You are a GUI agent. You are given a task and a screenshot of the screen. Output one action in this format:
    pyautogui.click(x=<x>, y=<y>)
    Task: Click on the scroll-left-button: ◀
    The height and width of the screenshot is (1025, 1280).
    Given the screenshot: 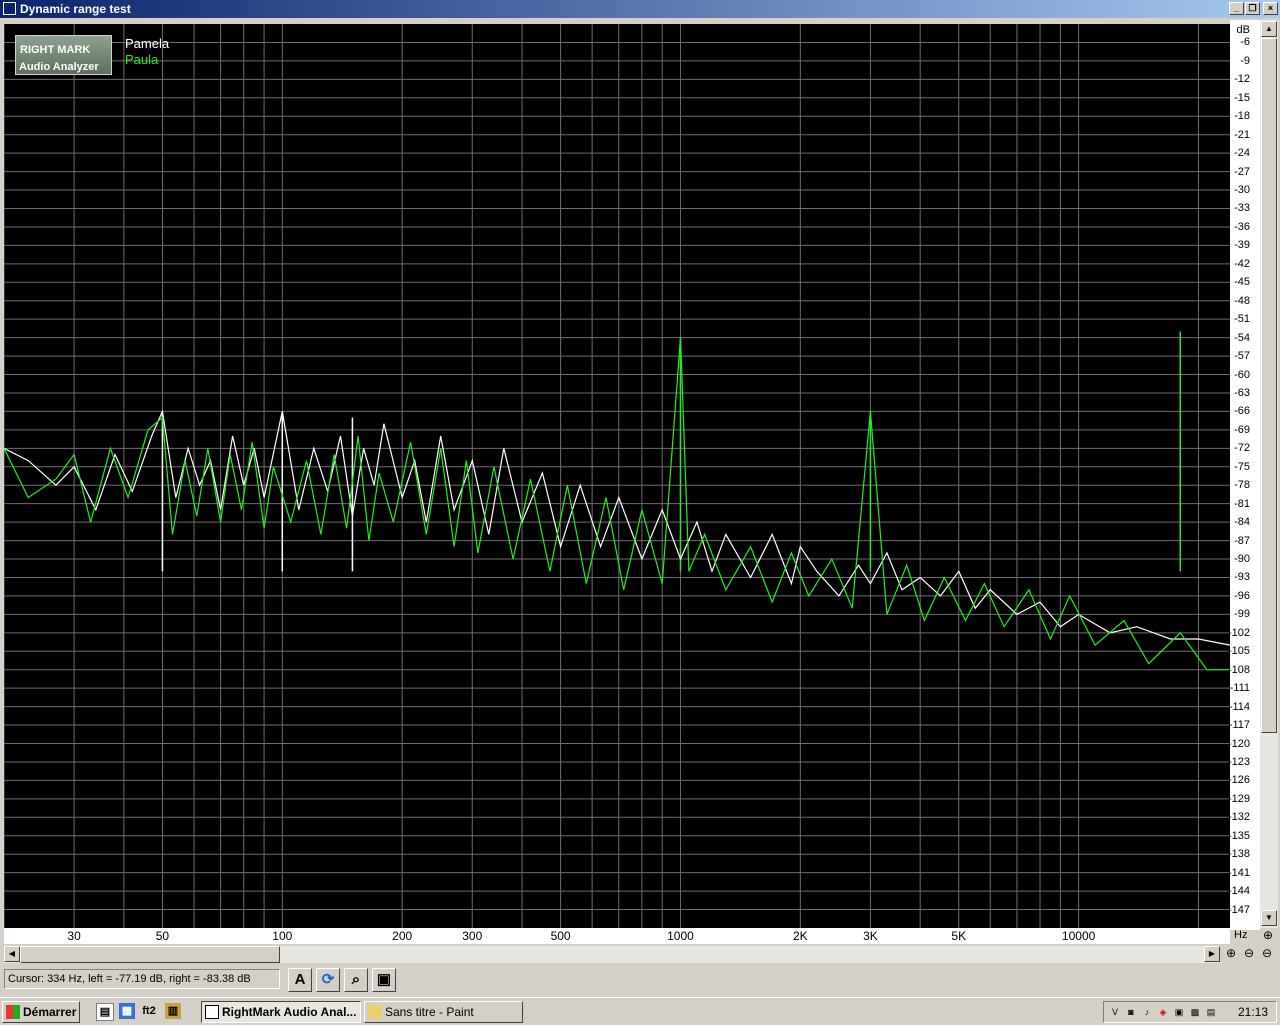 What is the action you would take?
    pyautogui.click(x=12, y=954)
    